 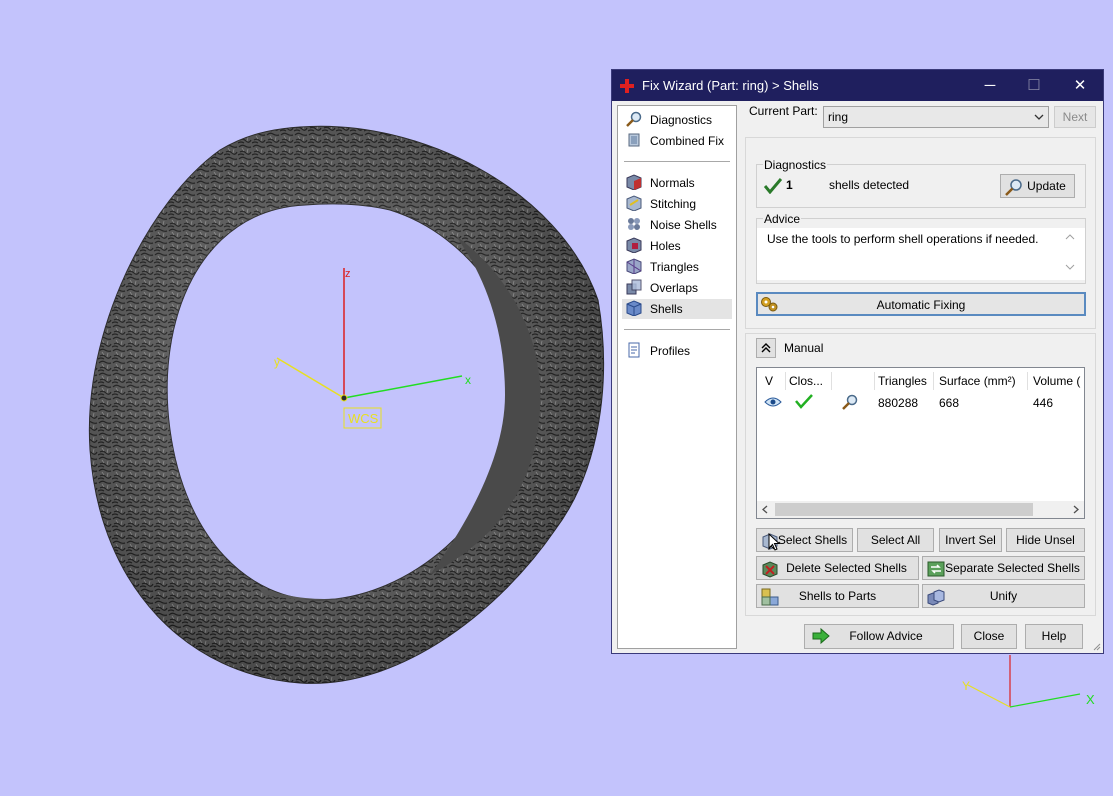 I want to click on follow-advice-button: Follow Advice, so click(x=879, y=636).